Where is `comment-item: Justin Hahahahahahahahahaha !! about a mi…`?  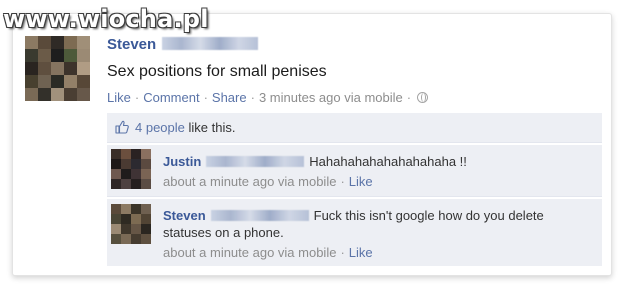 comment-item: Justin Hahahahahahahahahaha !! about a mi… is located at coordinates (354, 171).